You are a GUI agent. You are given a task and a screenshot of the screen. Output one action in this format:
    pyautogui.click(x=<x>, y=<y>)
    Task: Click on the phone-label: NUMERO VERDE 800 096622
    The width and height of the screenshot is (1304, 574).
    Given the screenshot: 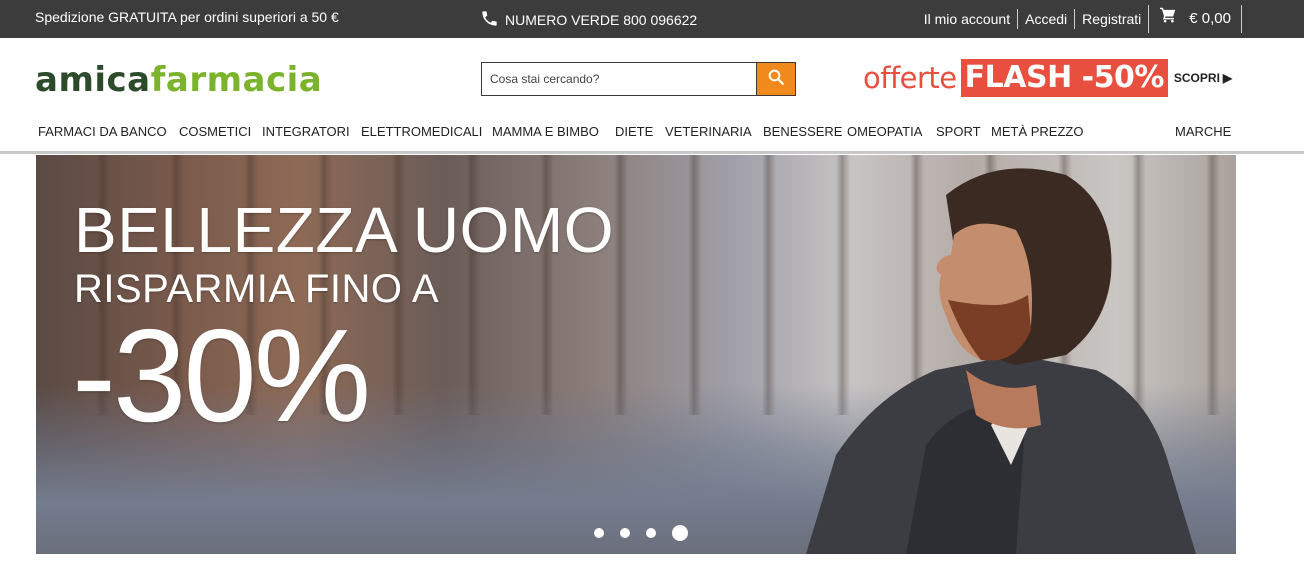 What is the action you would take?
    pyautogui.click(x=601, y=20)
    